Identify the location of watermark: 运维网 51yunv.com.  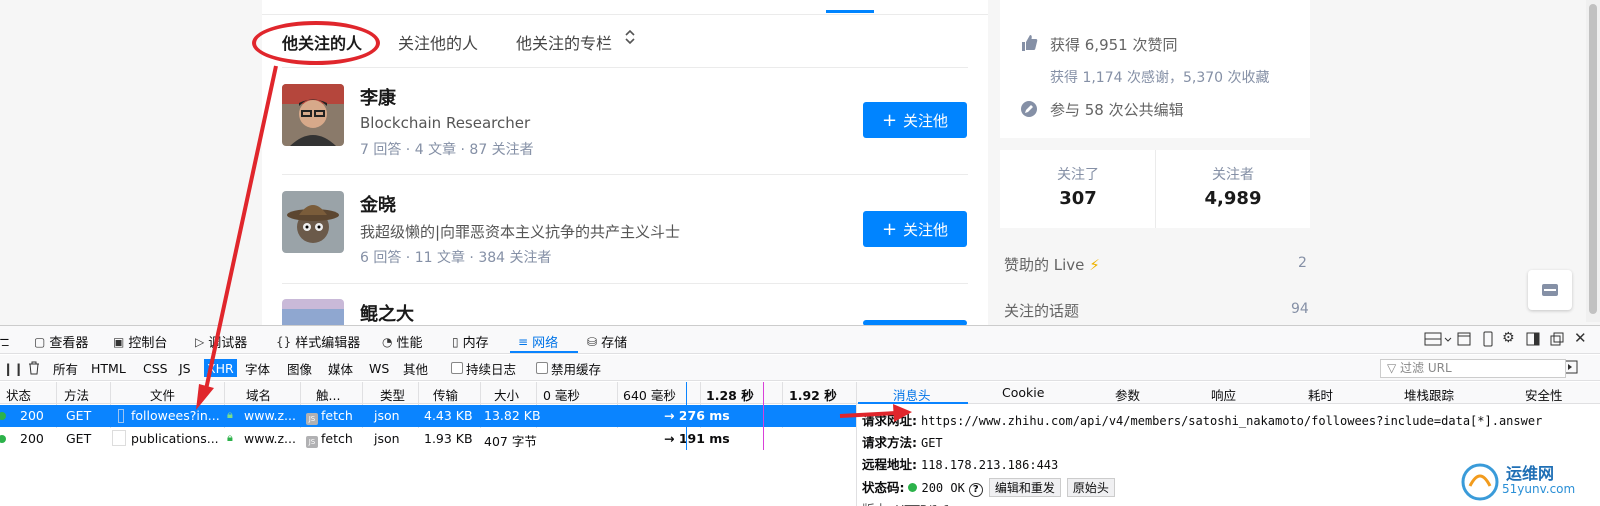
(1528, 483).